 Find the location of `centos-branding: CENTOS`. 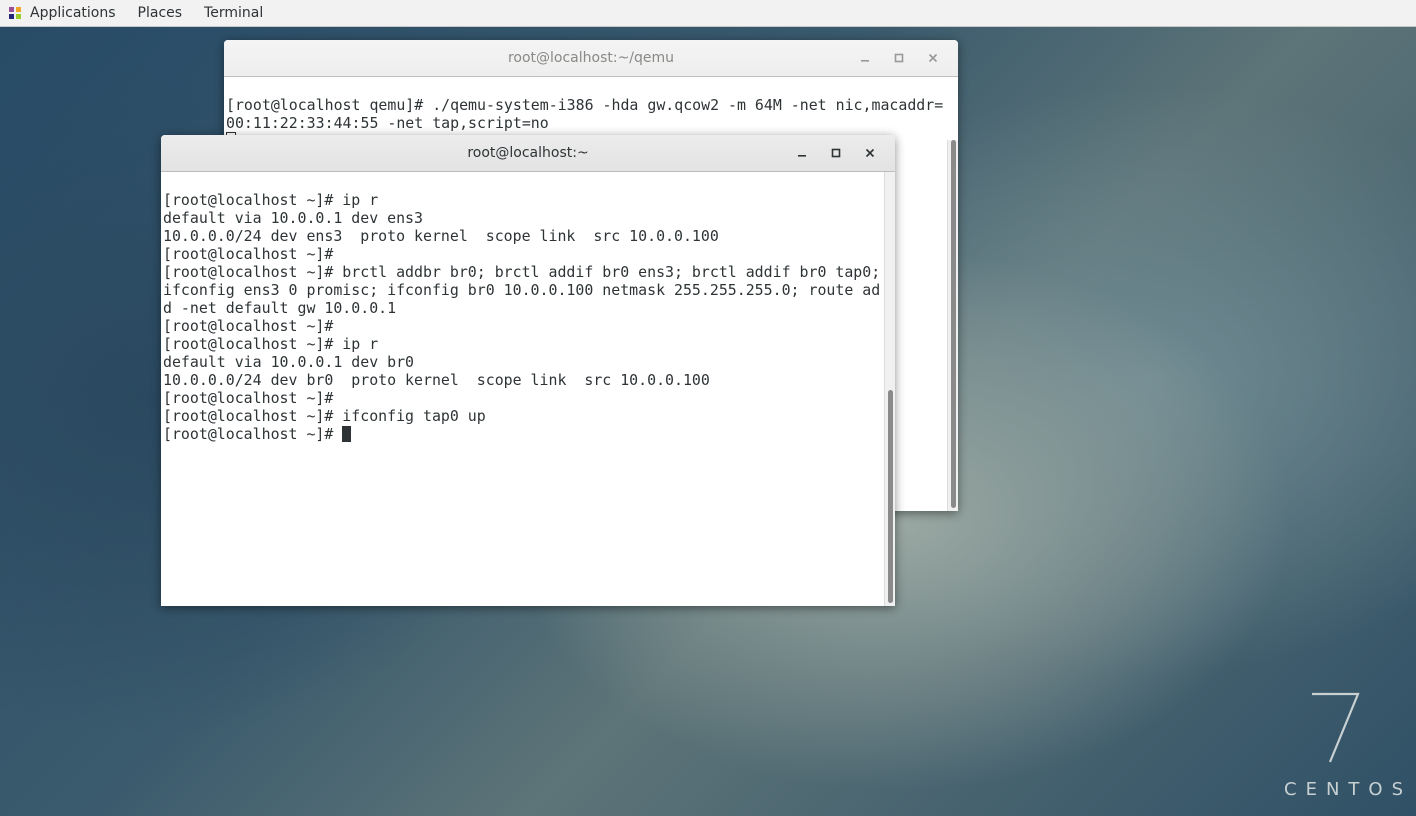

centos-branding: CENTOS is located at coordinates (1346, 751).